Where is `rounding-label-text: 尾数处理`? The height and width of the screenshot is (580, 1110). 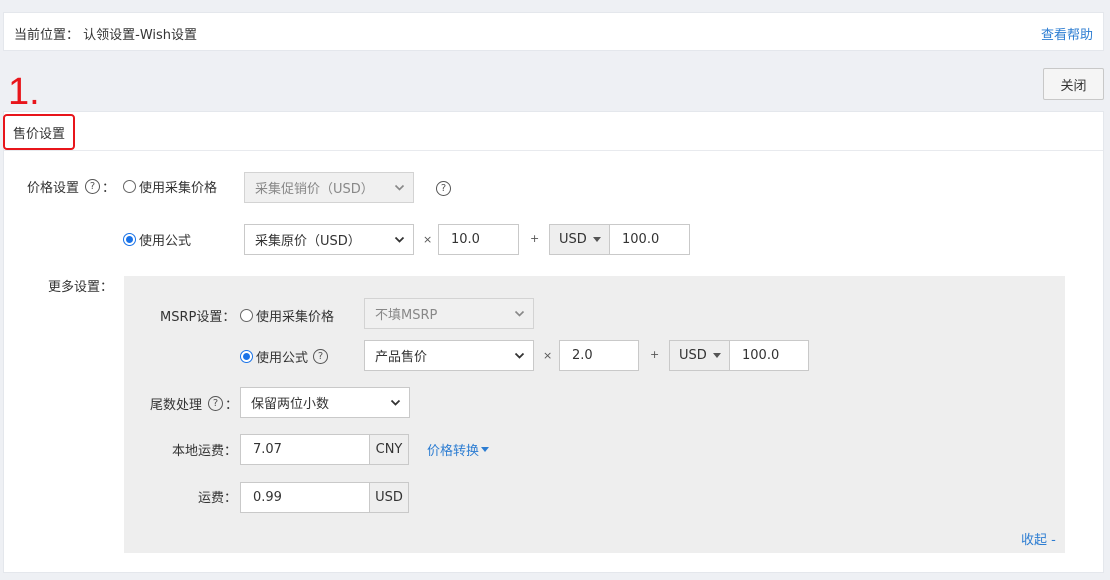
rounding-label-text: 尾数处理 is located at coordinates (176, 405).